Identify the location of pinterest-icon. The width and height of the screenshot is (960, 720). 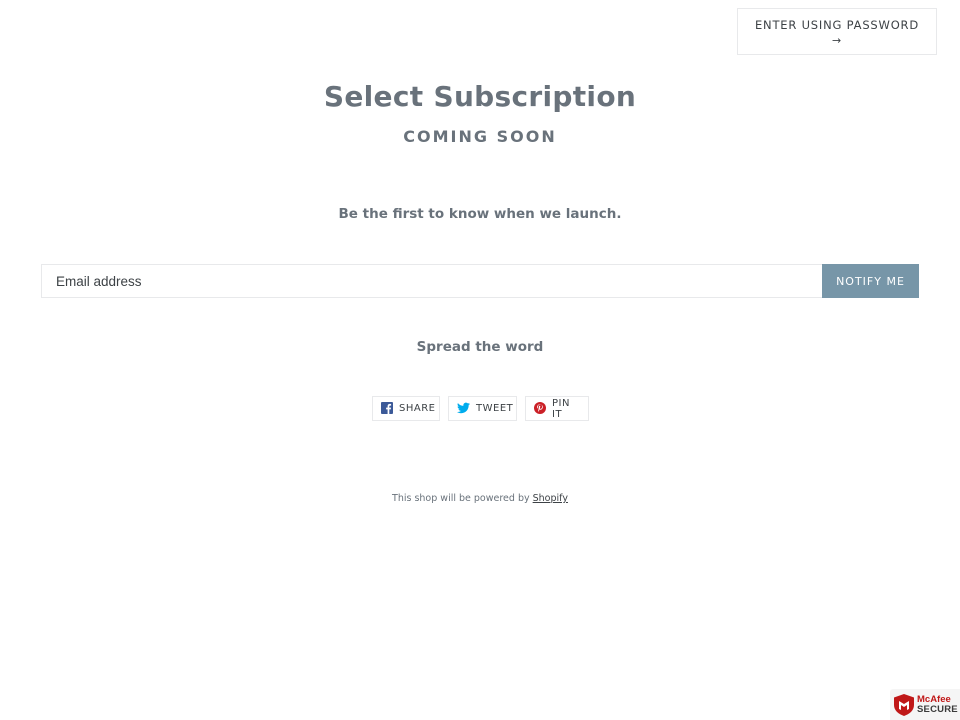
(540, 408).